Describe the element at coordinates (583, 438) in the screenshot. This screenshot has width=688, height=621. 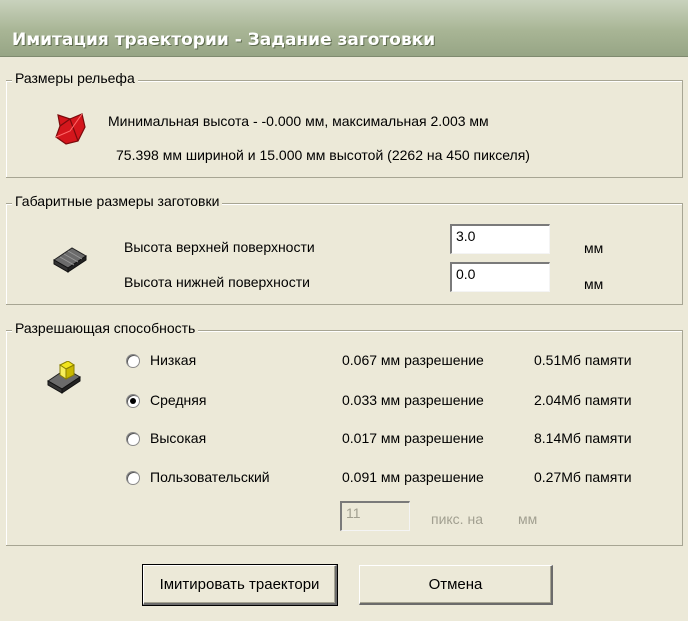
I see `resolution-high-memory: 8.14Мб памяти` at that location.